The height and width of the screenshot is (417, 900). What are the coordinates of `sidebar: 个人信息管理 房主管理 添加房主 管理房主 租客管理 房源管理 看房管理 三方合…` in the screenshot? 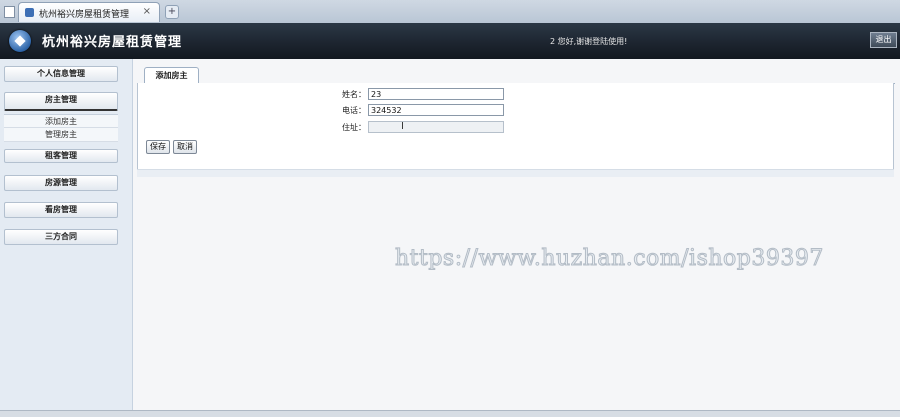 It's located at (66, 237).